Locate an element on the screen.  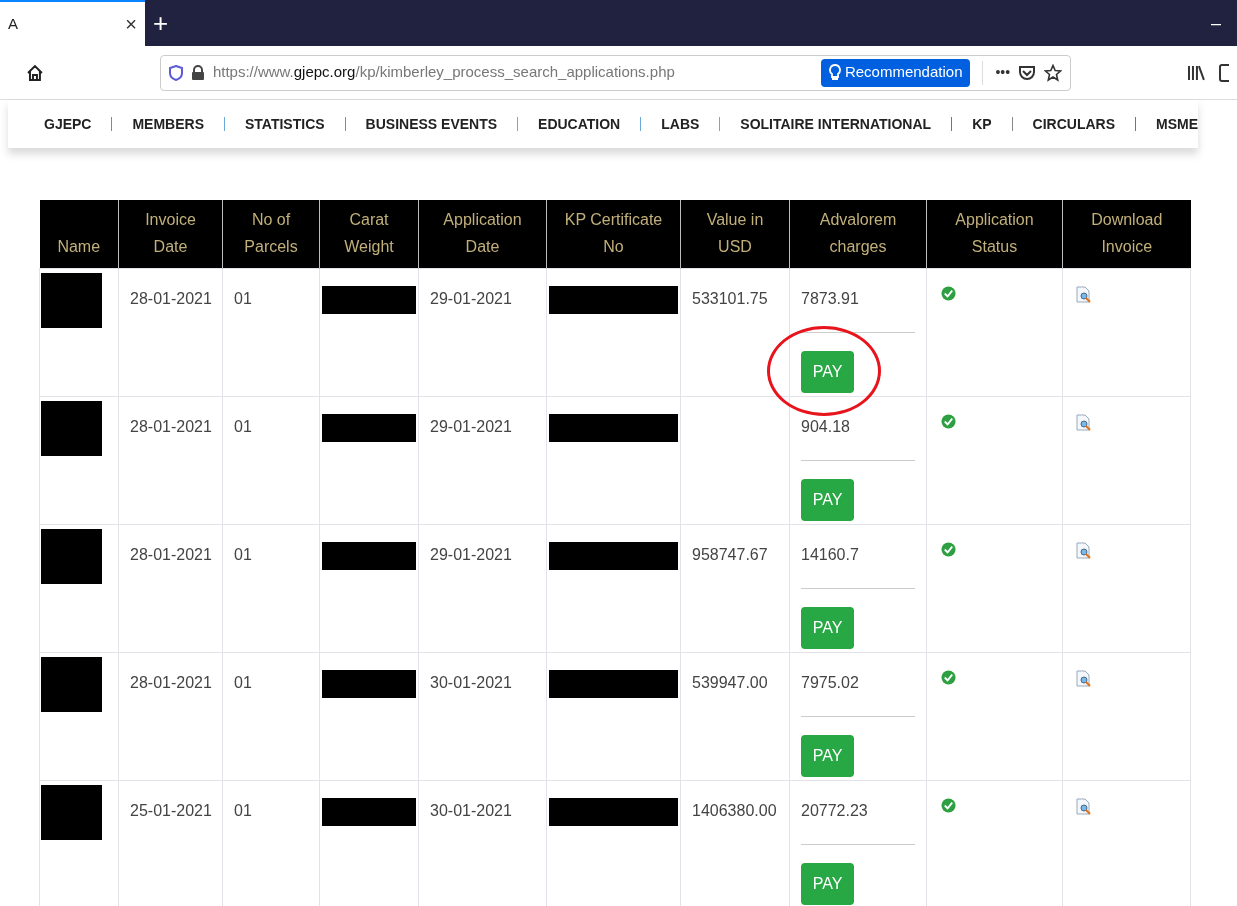
shield-icon is located at coordinates (175, 72).